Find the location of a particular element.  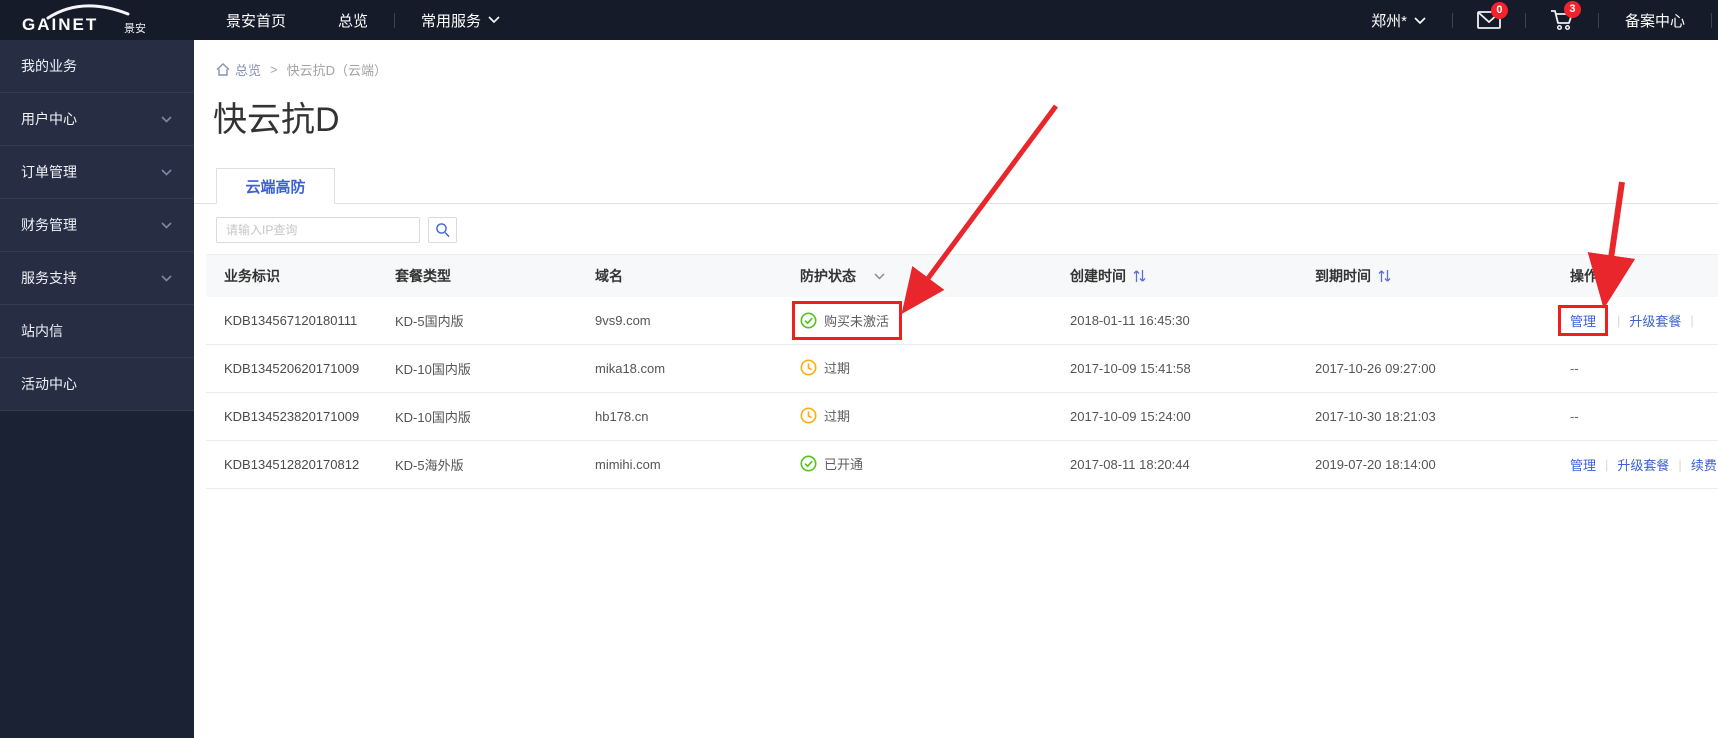

cell-plan-type: KD-5国内版 is located at coordinates (429, 321).